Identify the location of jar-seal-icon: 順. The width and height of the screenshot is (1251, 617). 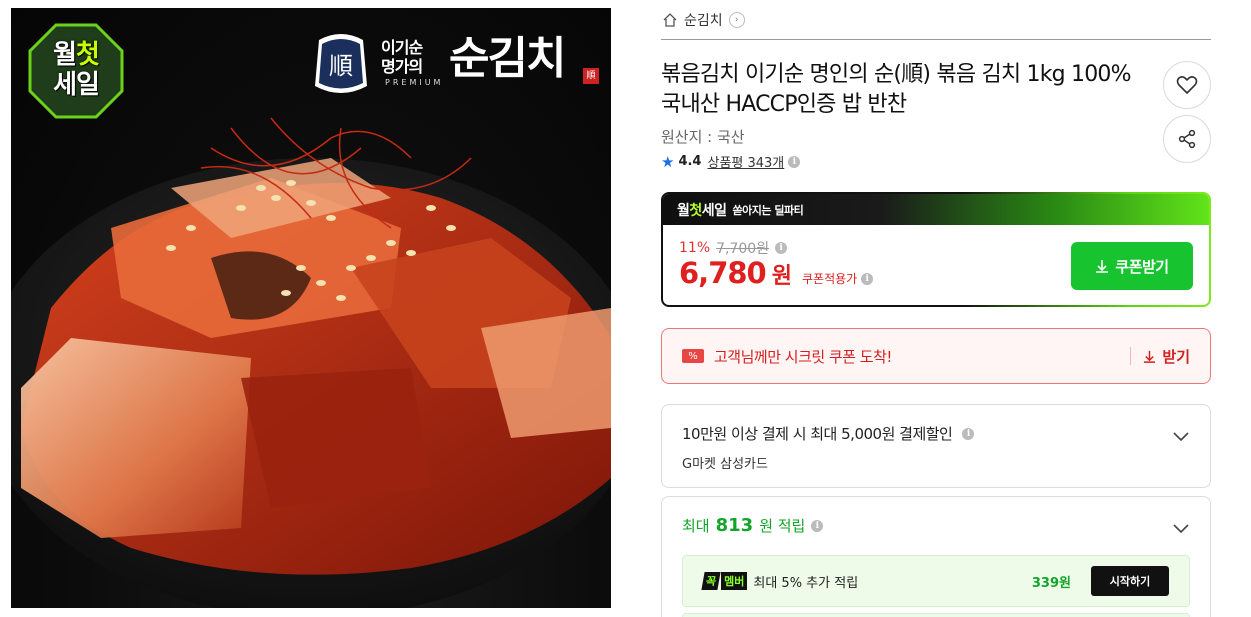
(341, 63).